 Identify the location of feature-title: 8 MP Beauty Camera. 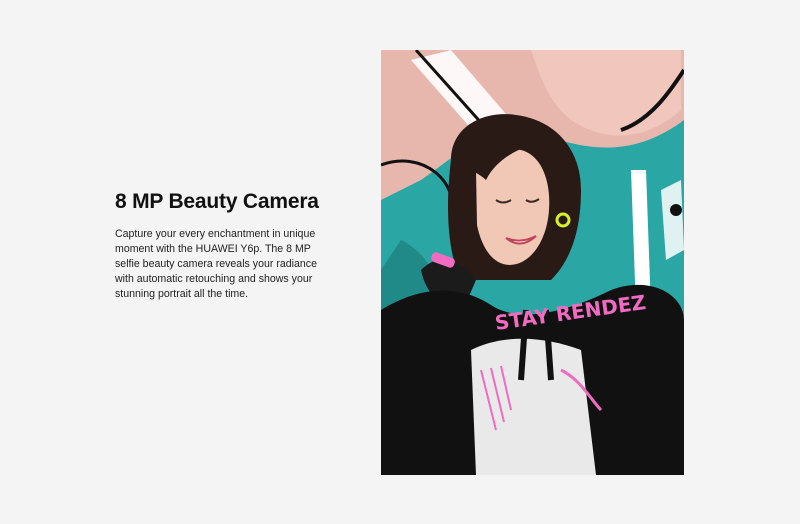
(217, 201).